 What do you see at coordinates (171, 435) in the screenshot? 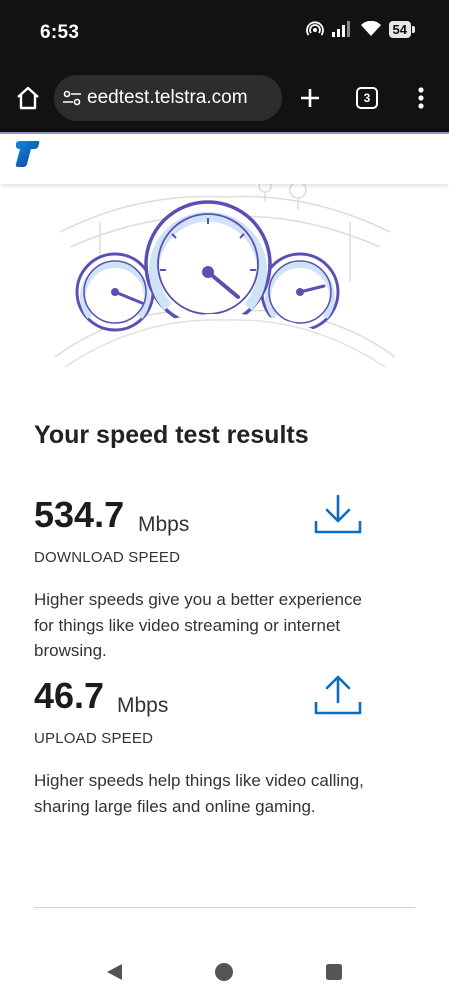
I see `results-title: Your speed test results` at bounding box center [171, 435].